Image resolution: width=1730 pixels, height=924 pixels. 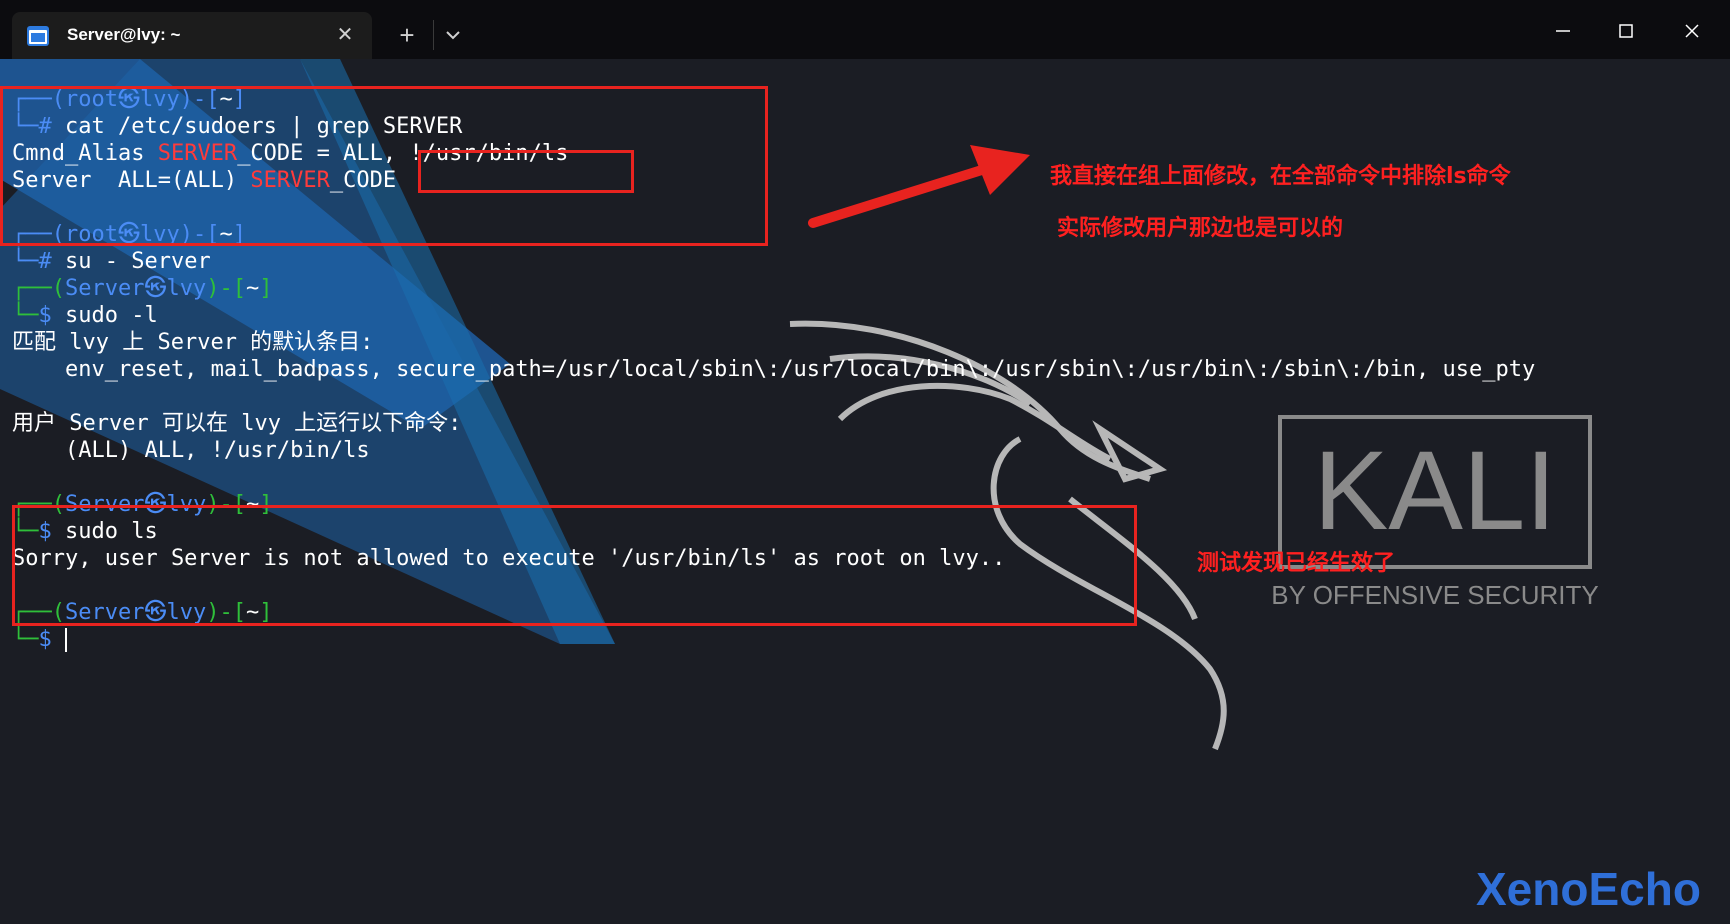 I want to click on close-icon: ✕, so click(x=345, y=35).